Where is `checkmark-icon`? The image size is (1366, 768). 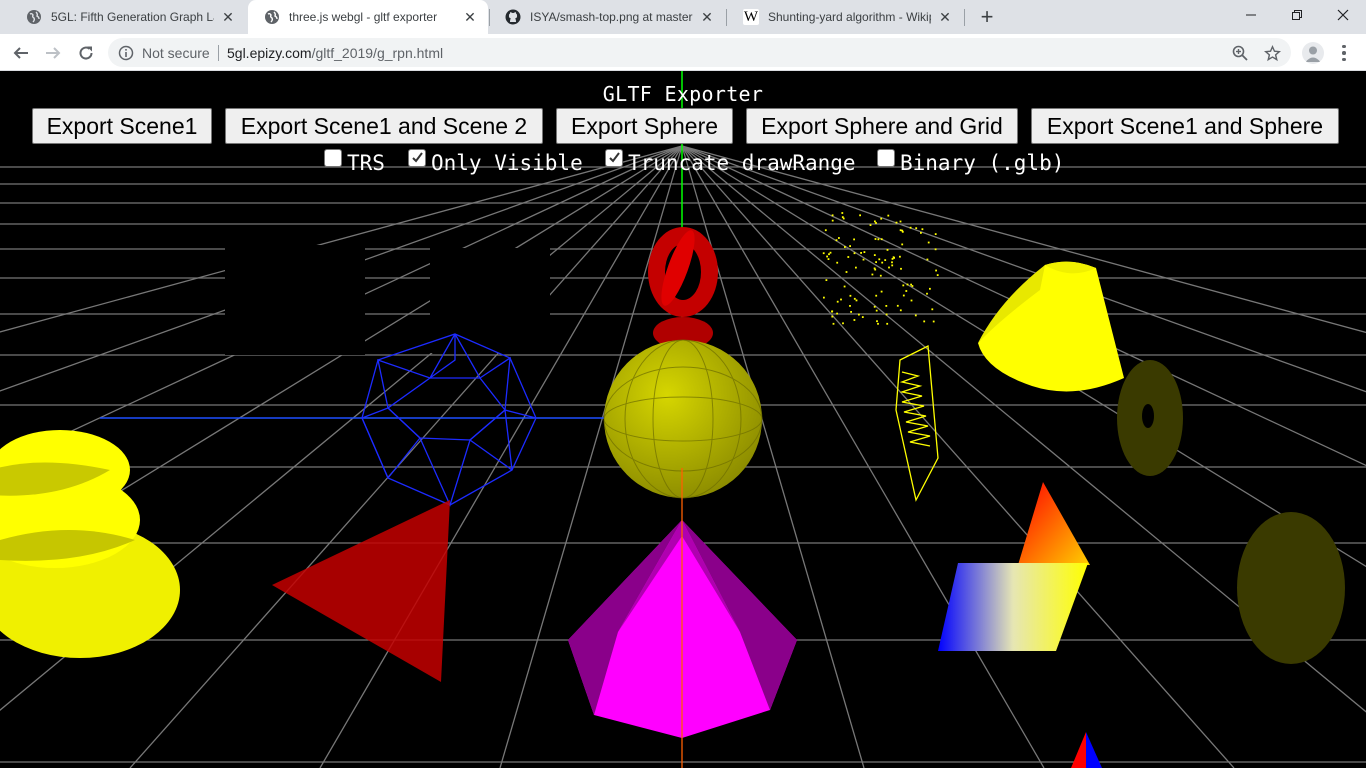 checkmark-icon is located at coordinates (417, 157).